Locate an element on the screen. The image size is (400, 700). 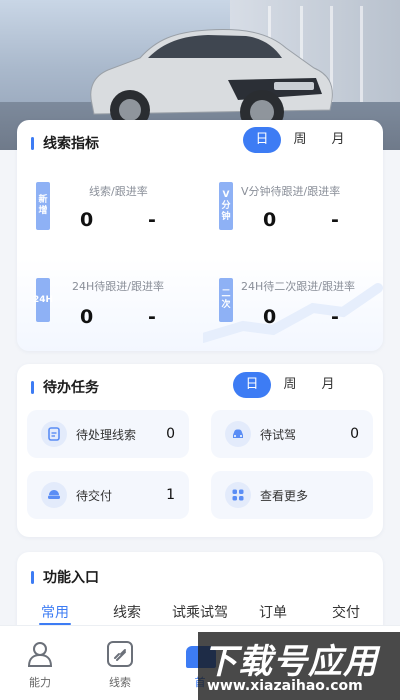
todo-label: 查看更多 is located at coordinates (284, 495).